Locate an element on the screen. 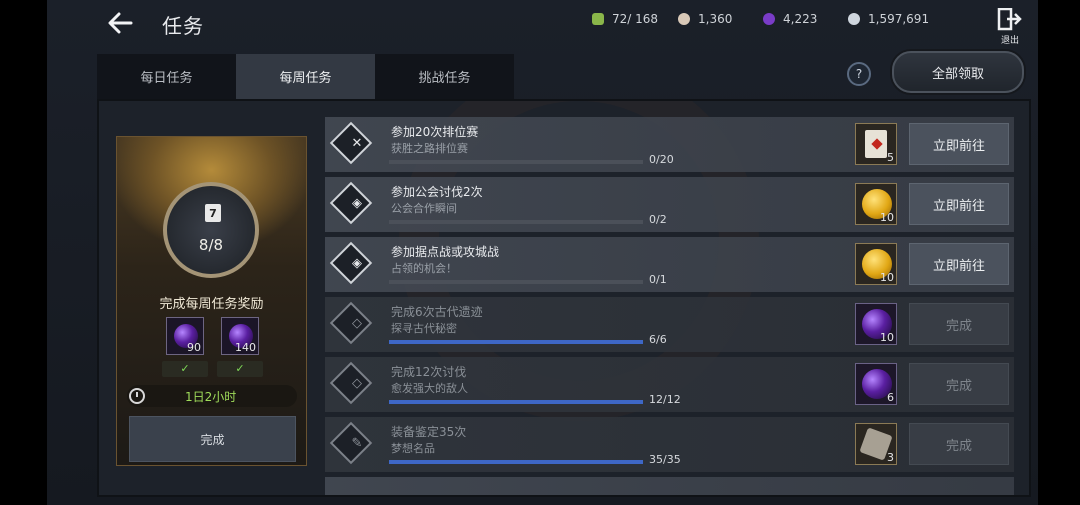 The height and width of the screenshot is (505, 1080). currency-pearl: 1,360 is located at coordinates (705, 19).